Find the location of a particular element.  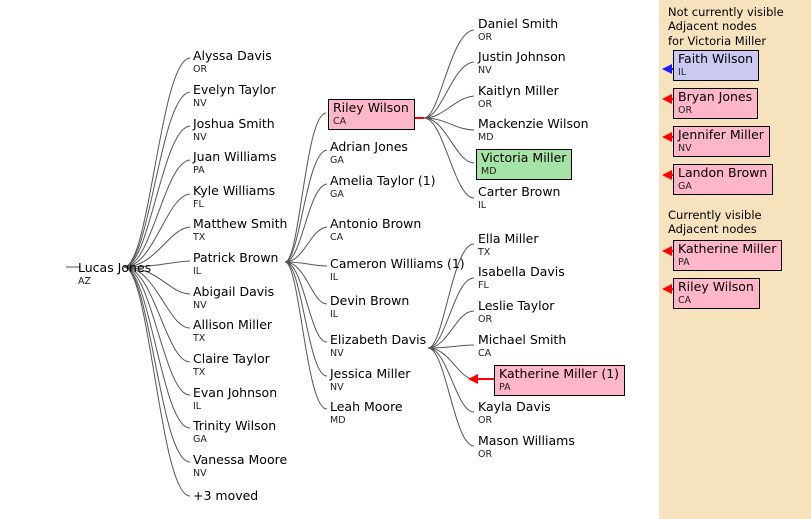

tree-node-level1: Patrick Brown IL is located at coordinates (235, 264).